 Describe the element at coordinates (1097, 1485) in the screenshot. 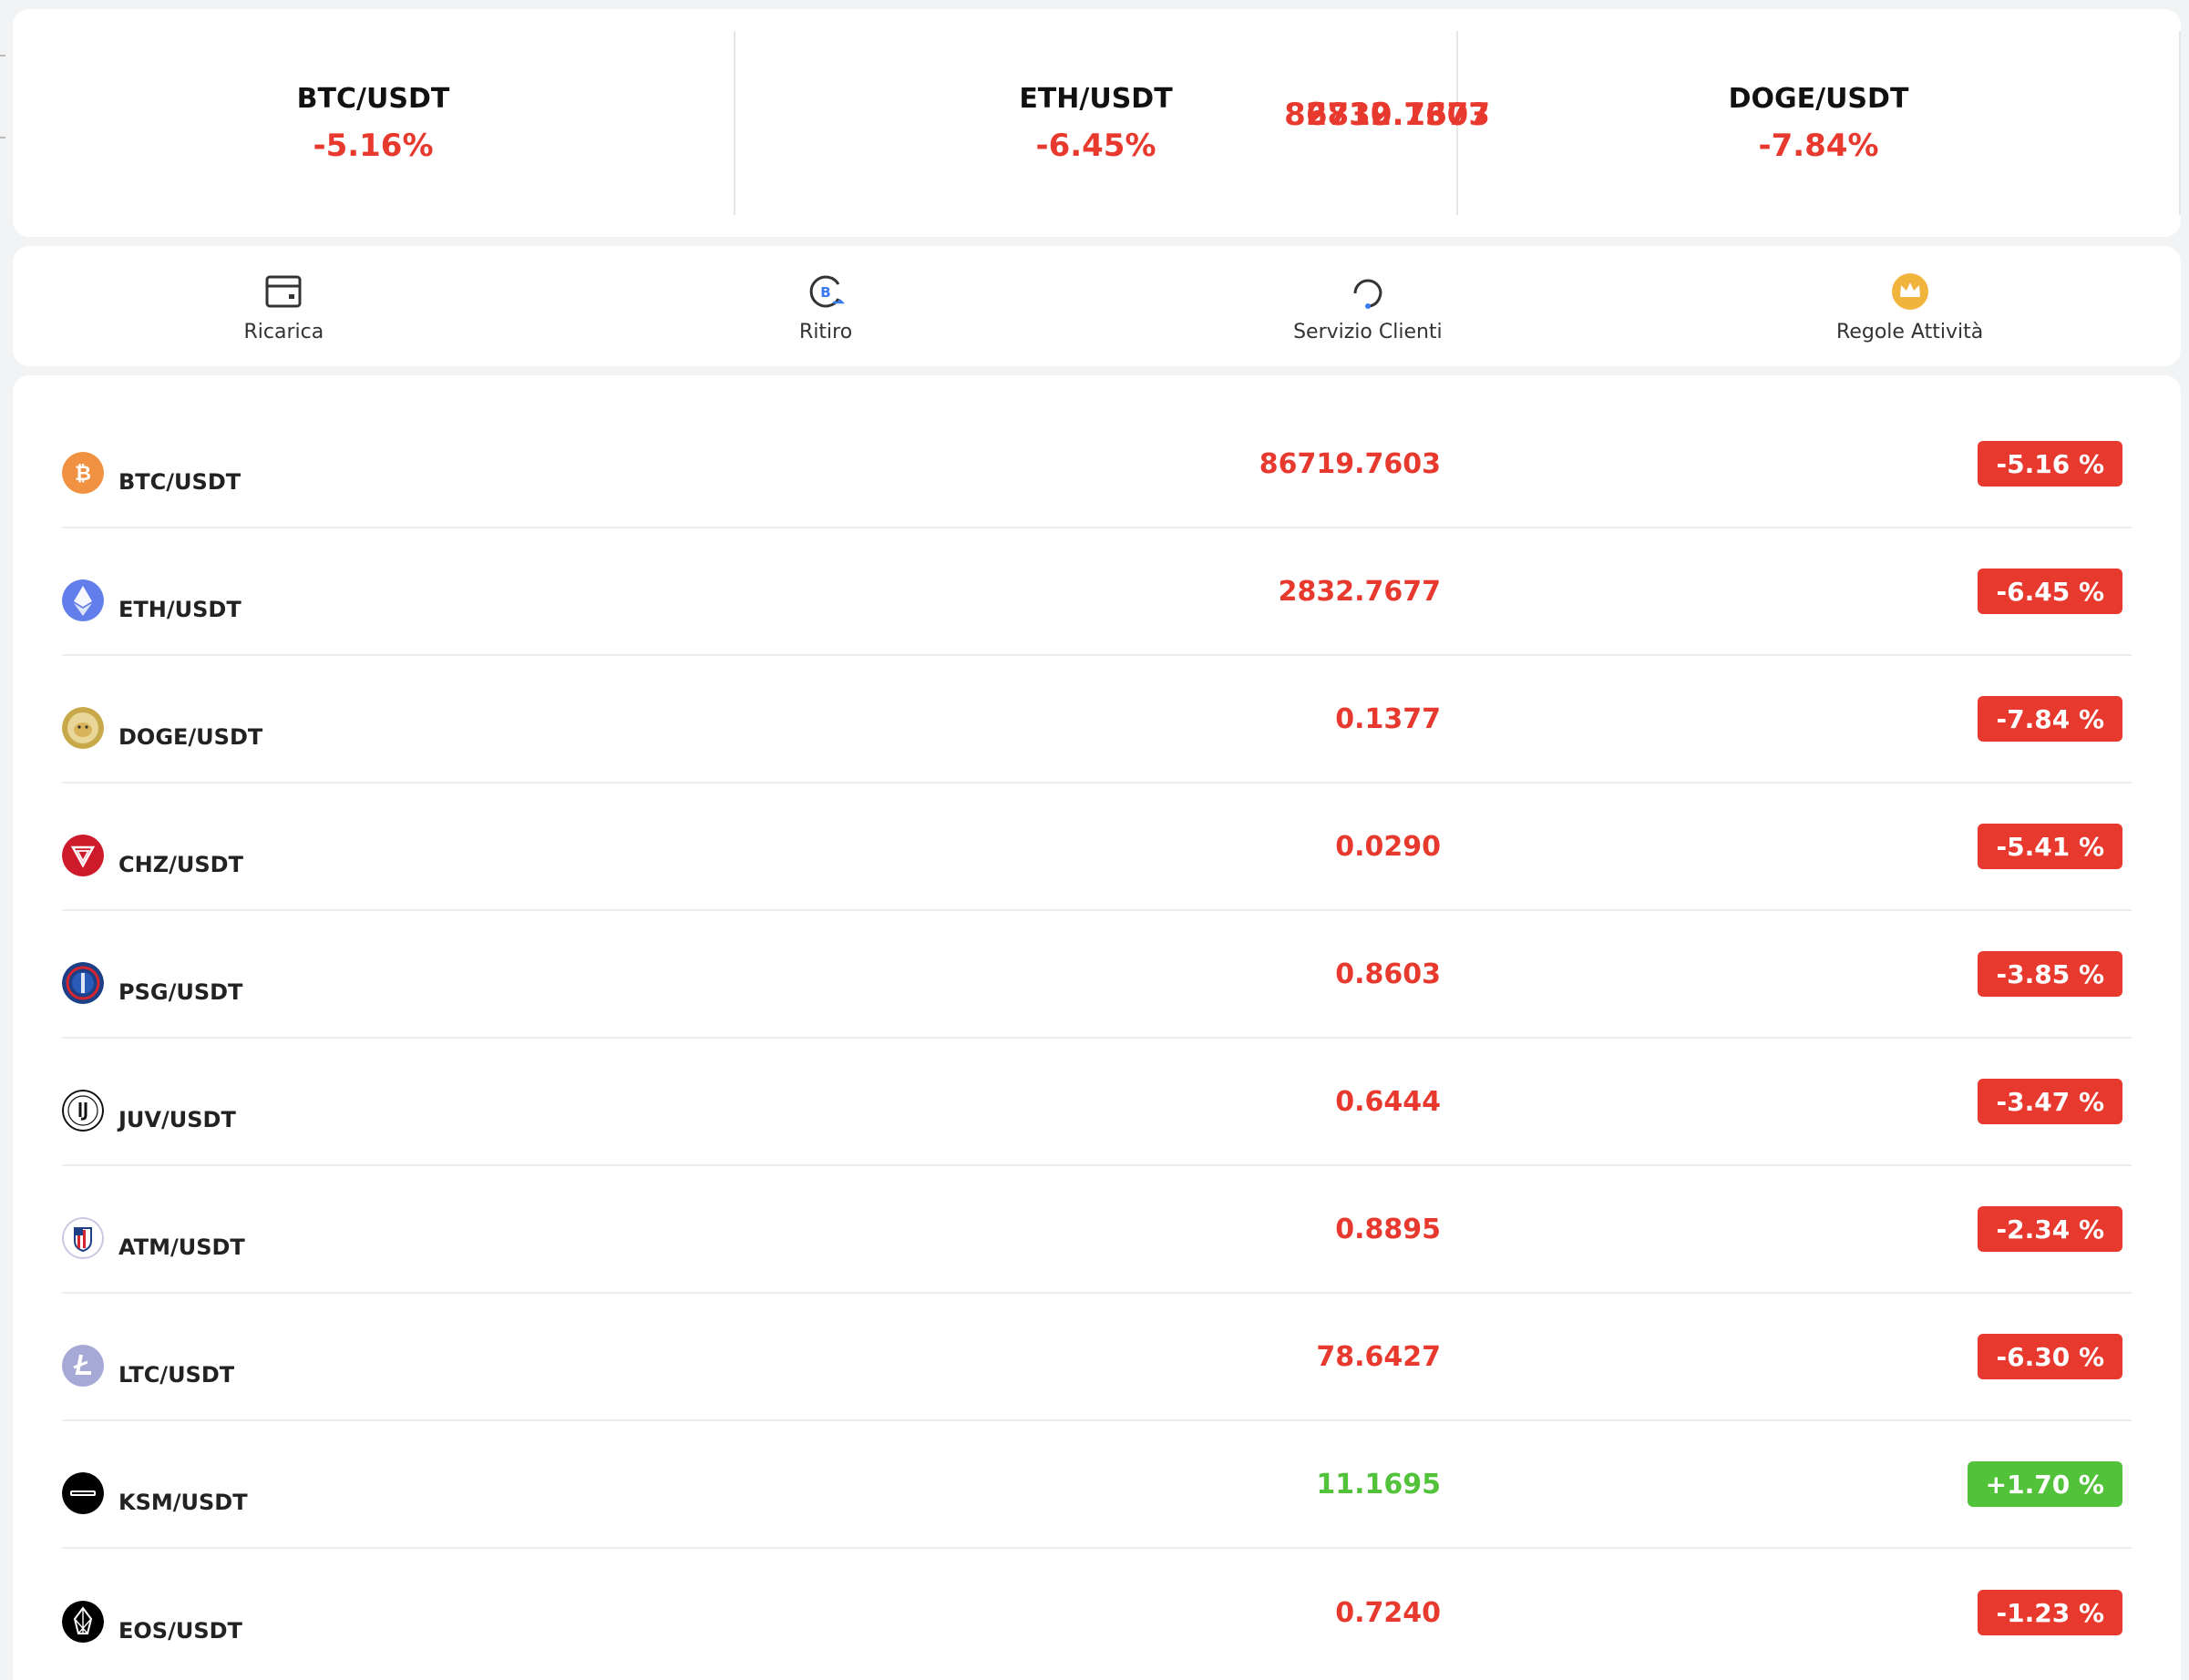

I see `market-row: KSM/USDT 11.1695 +1.70 %` at that location.